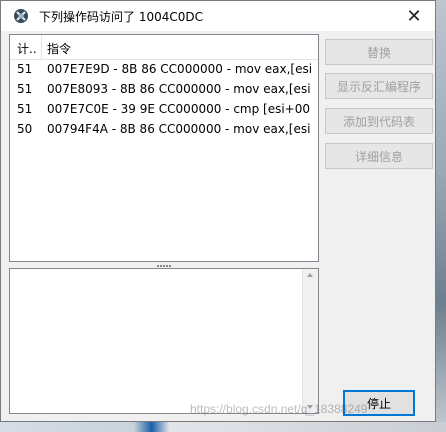 This screenshot has width=446, height=432. Describe the element at coordinates (179, 129) in the screenshot. I see `row-instruction: 00794F4A - 8B 86 CC000000 - mov eax,[esi` at that location.